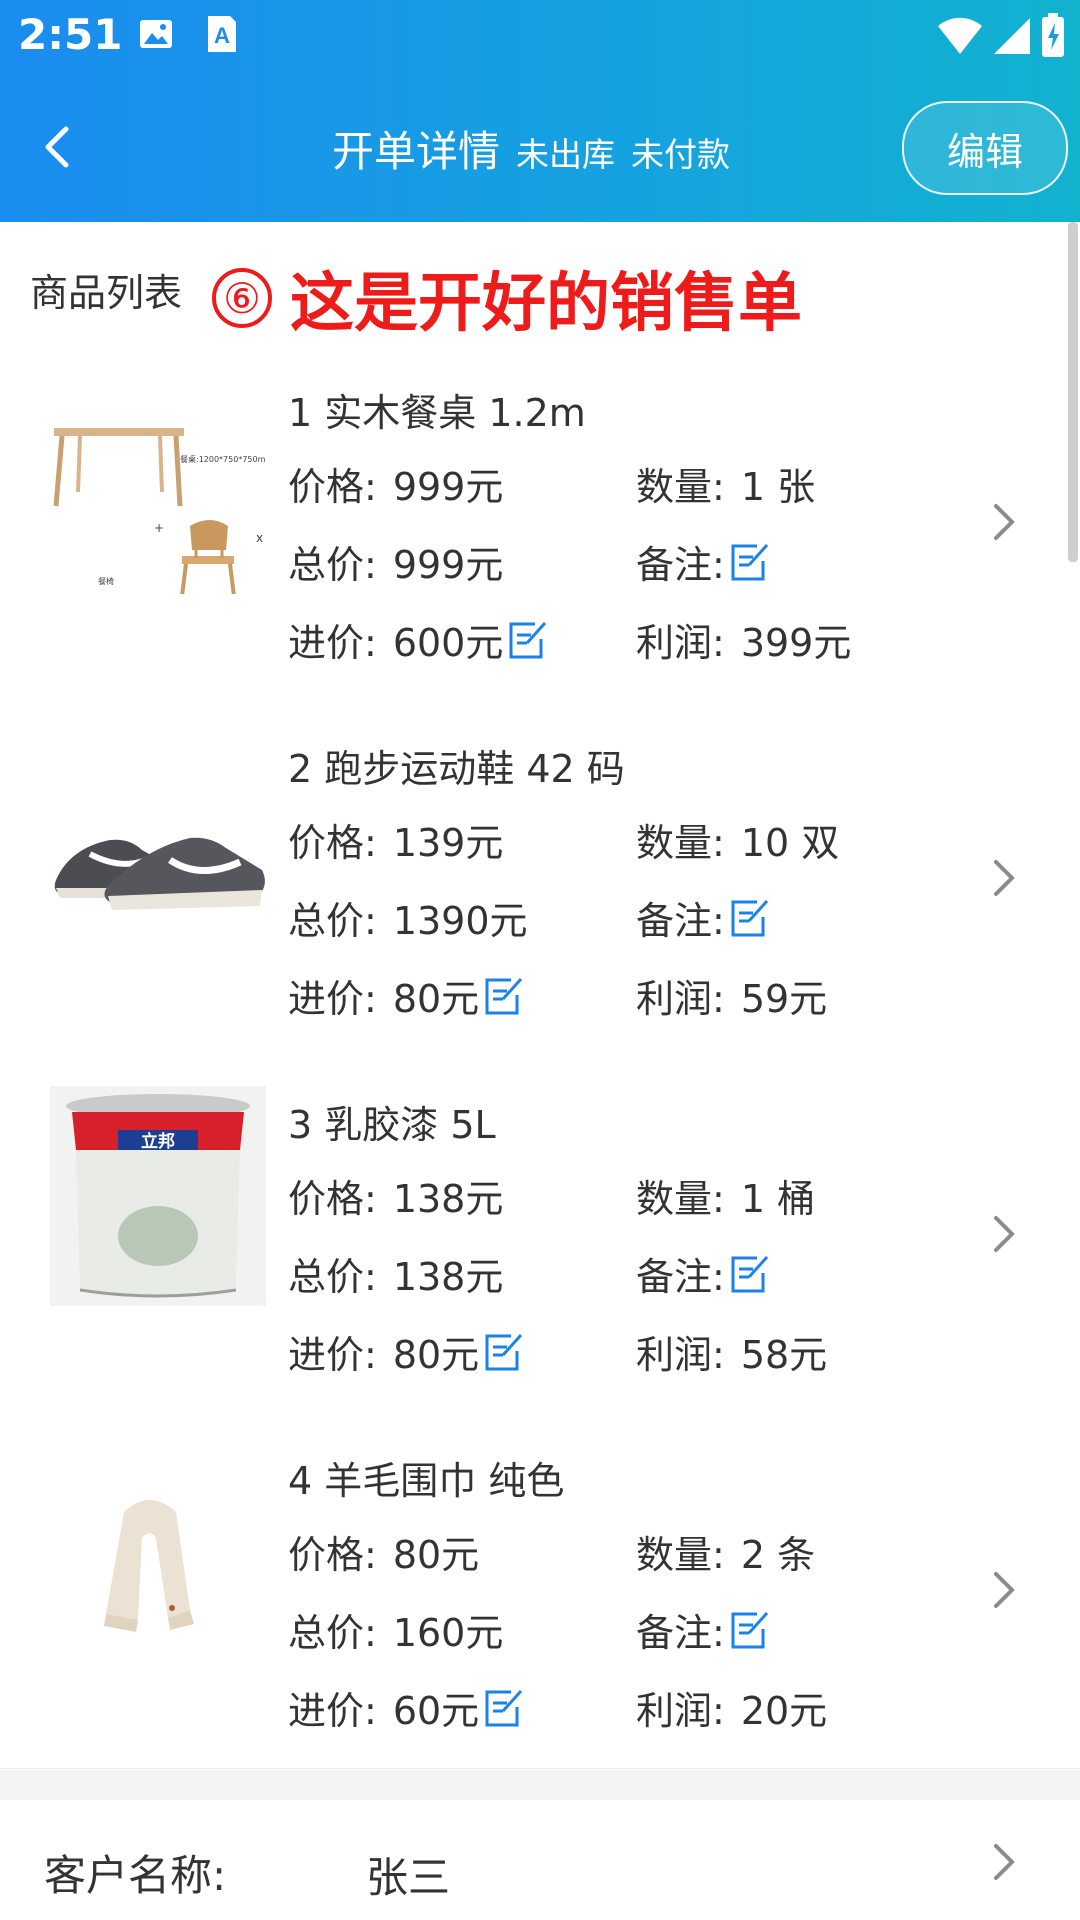  What do you see at coordinates (726, 487) in the screenshot?
I see `quantity-field: 数量: 1 张` at bounding box center [726, 487].